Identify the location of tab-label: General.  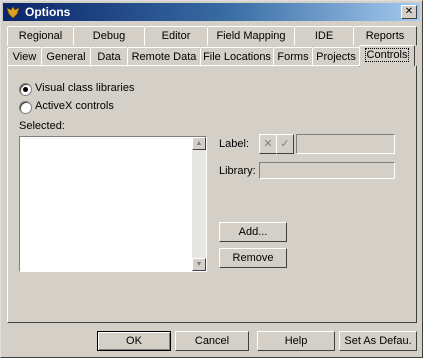
(66, 57).